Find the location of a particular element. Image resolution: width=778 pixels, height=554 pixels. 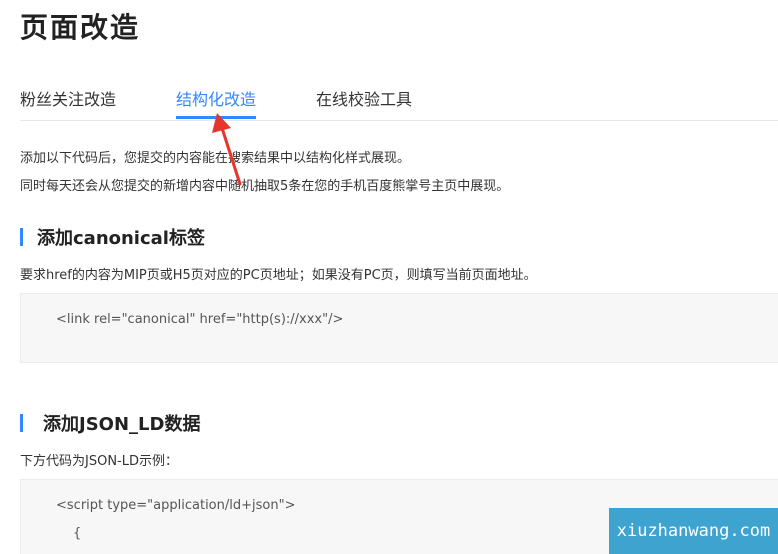

section-desc-jsonld: 下方代码为JSON-LD示例： is located at coordinates (99, 461).